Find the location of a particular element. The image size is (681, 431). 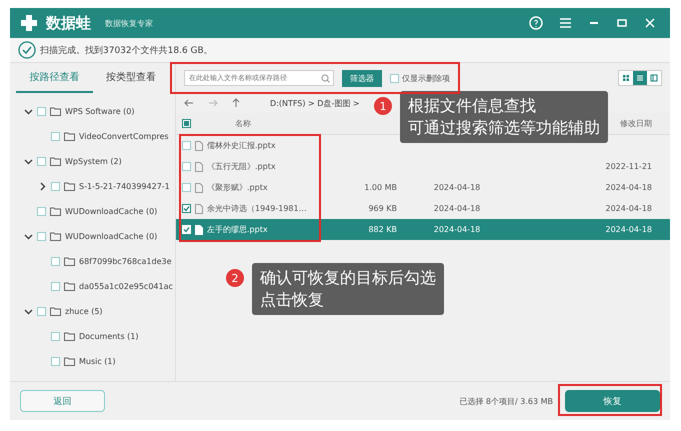

tree-item-label: WPS Software (0) is located at coordinates (99, 111).